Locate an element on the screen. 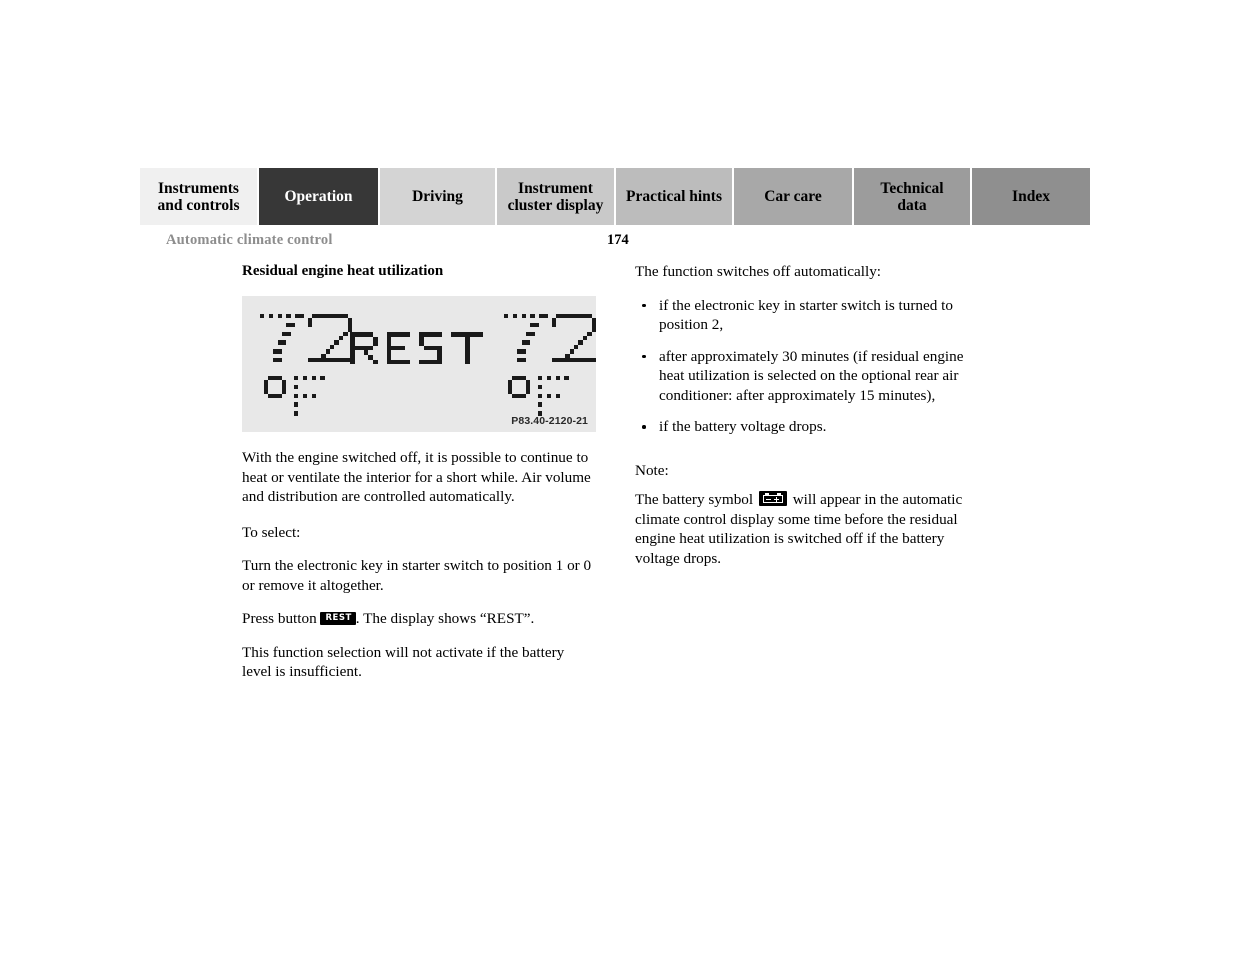 The width and height of the screenshot is (1235, 954). tab-line: Operation is located at coordinates (318, 196).